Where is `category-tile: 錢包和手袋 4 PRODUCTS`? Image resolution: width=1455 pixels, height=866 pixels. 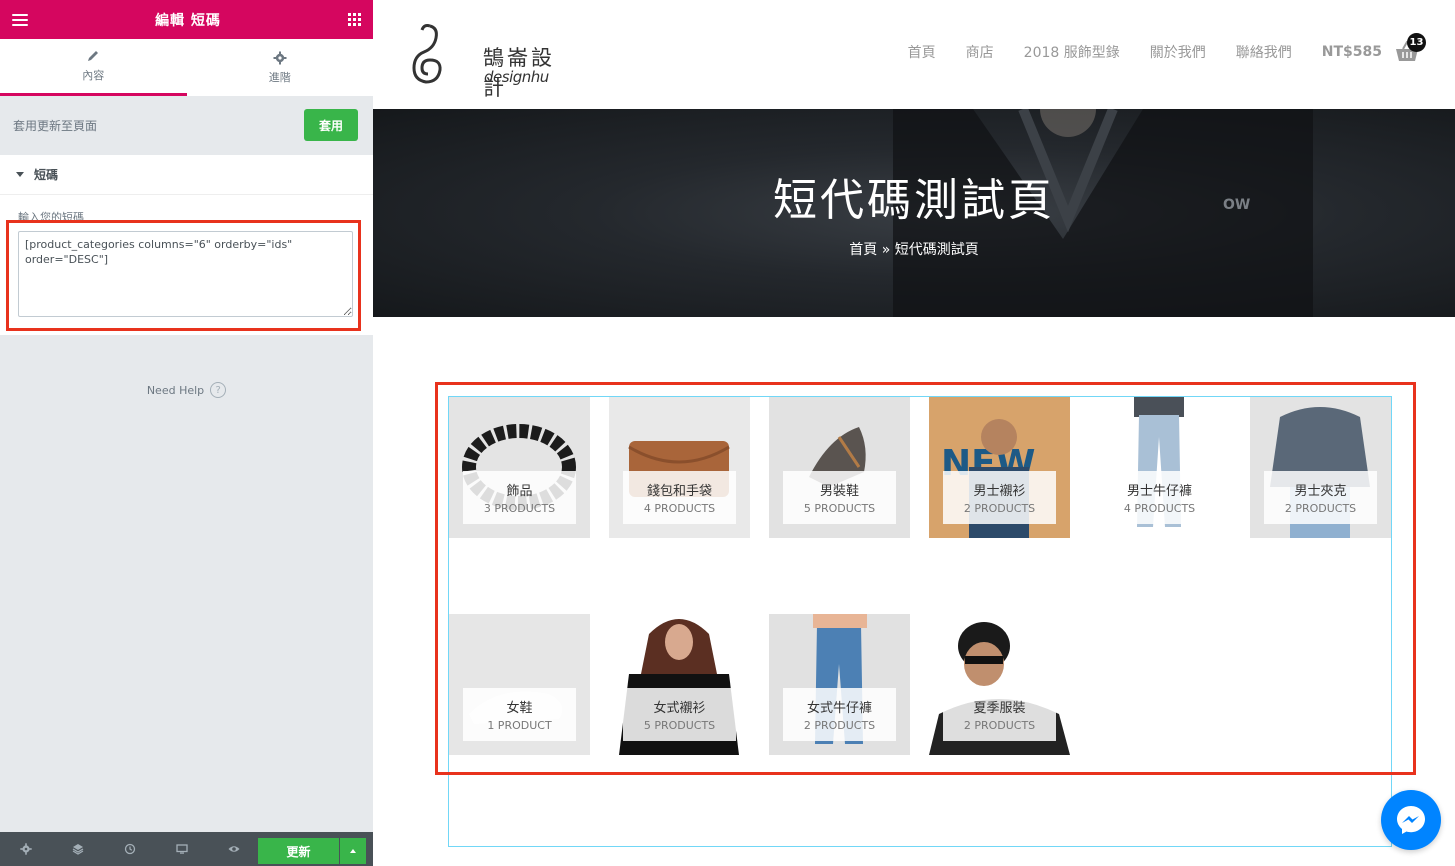 category-tile: 錢包和手袋 4 PRODUCTS is located at coordinates (679, 467).